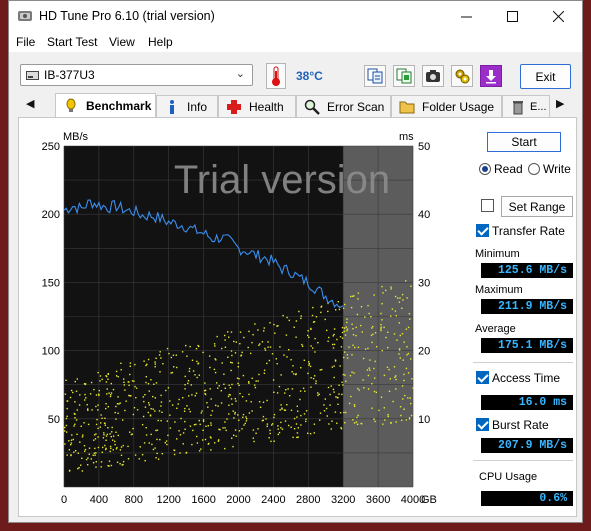 Image resolution: width=591 pixels, height=531 pixels. What do you see at coordinates (482, 424) in the screenshot?
I see `burst-rate-checkbox` at bounding box center [482, 424].